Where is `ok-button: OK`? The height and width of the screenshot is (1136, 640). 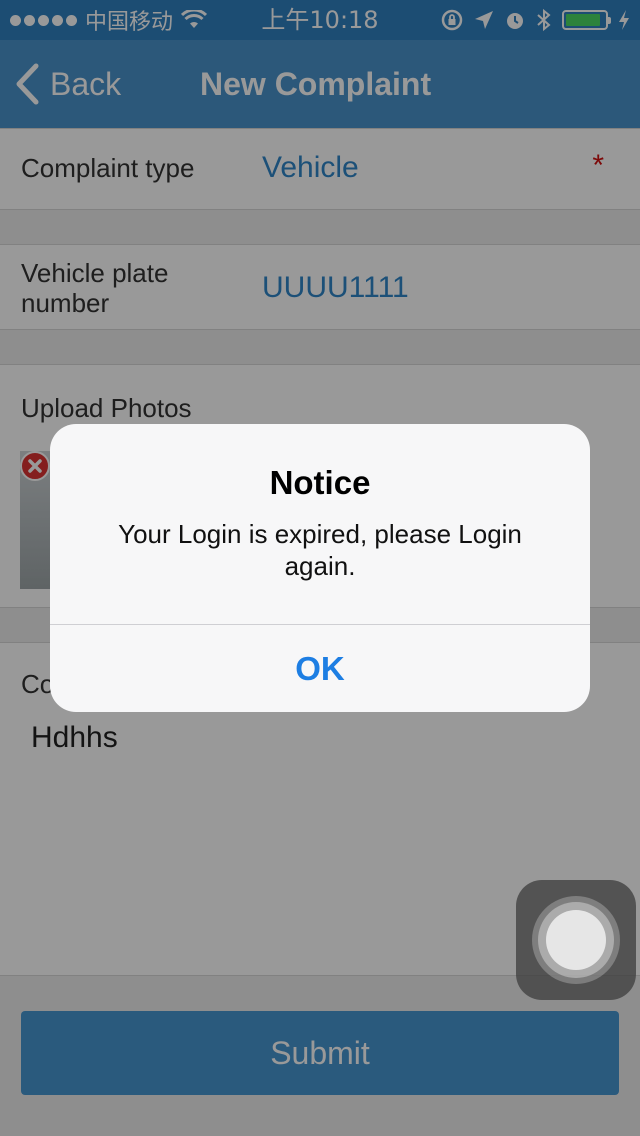 ok-button: OK is located at coordinates (320, 668).